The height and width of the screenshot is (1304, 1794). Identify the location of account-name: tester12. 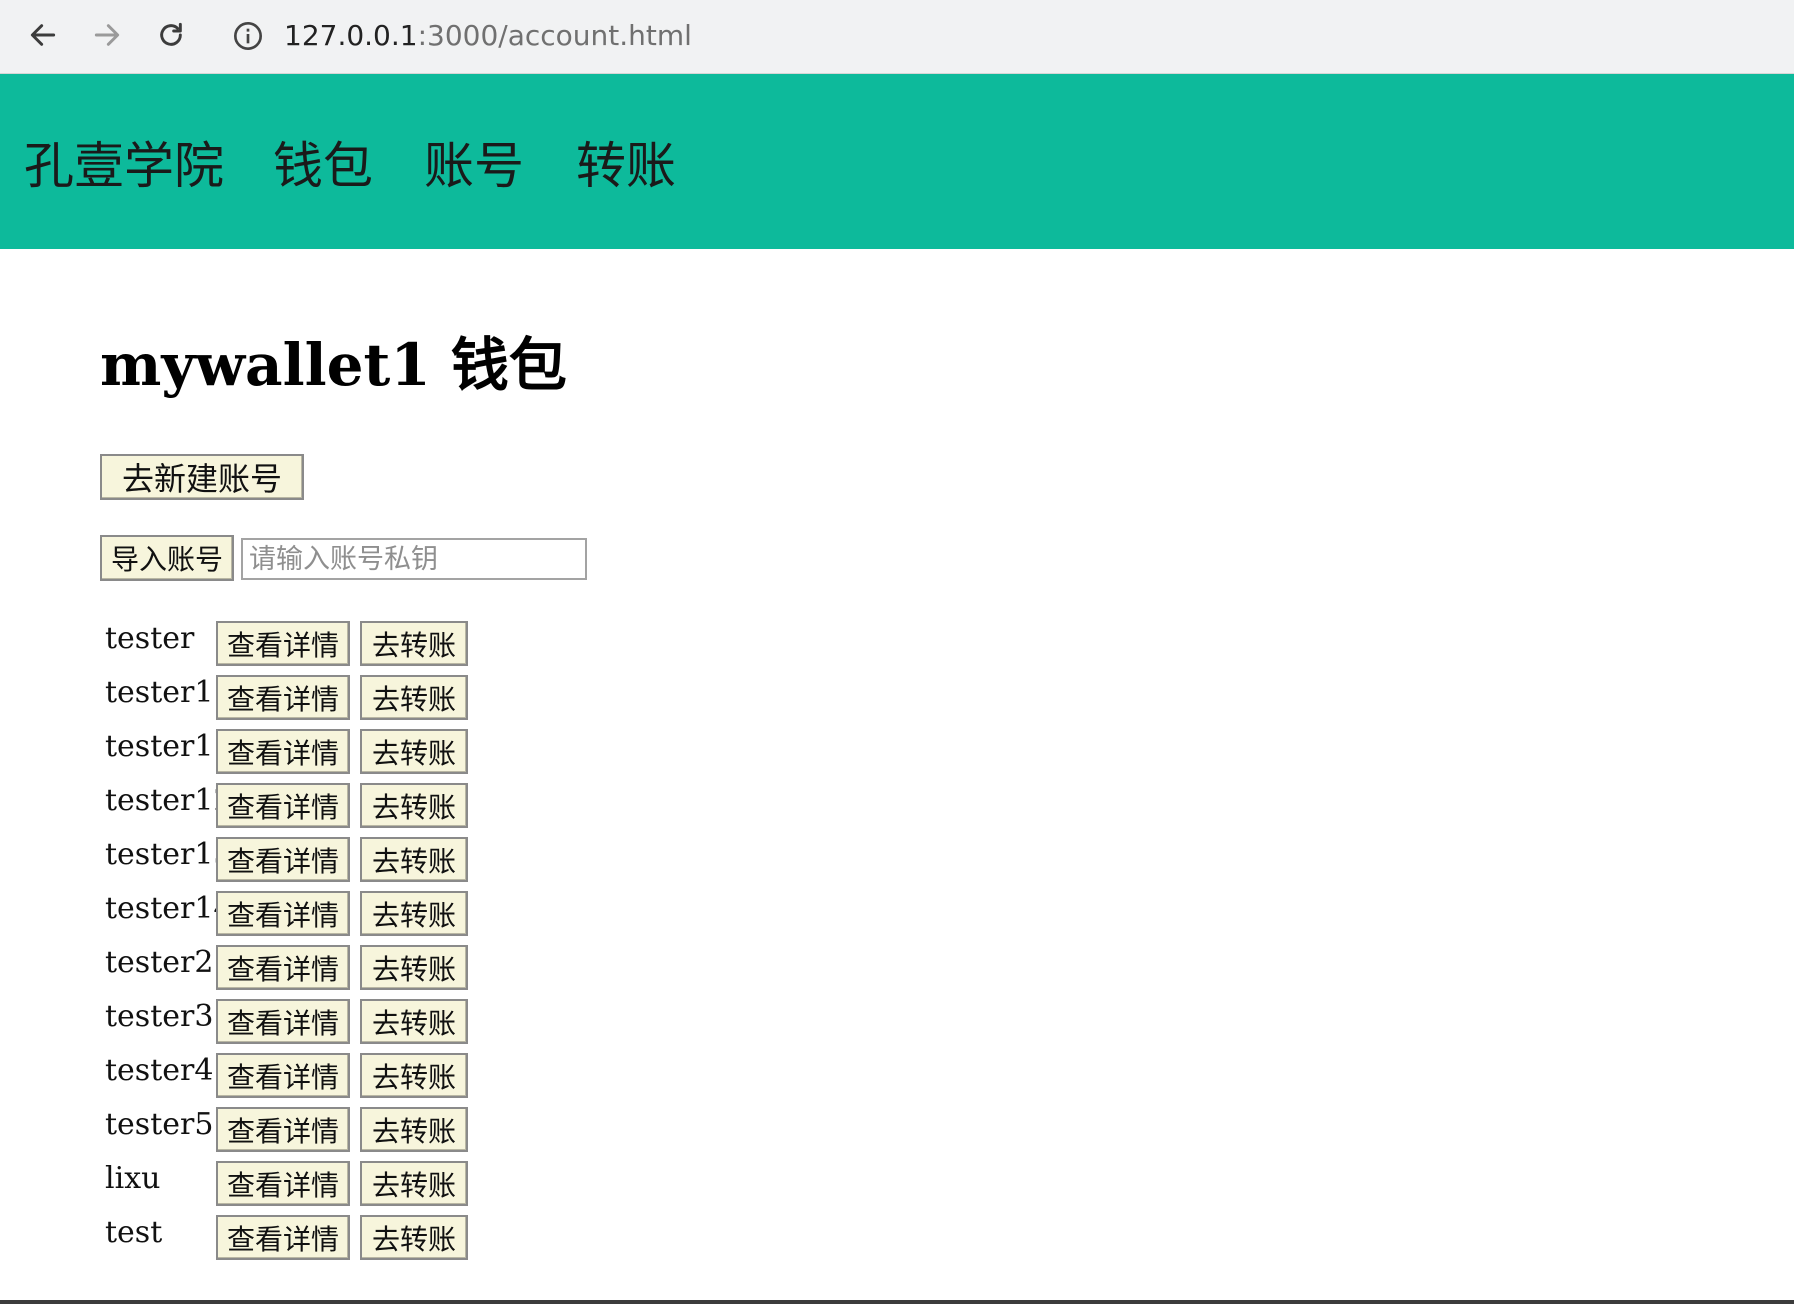
(169, 800).